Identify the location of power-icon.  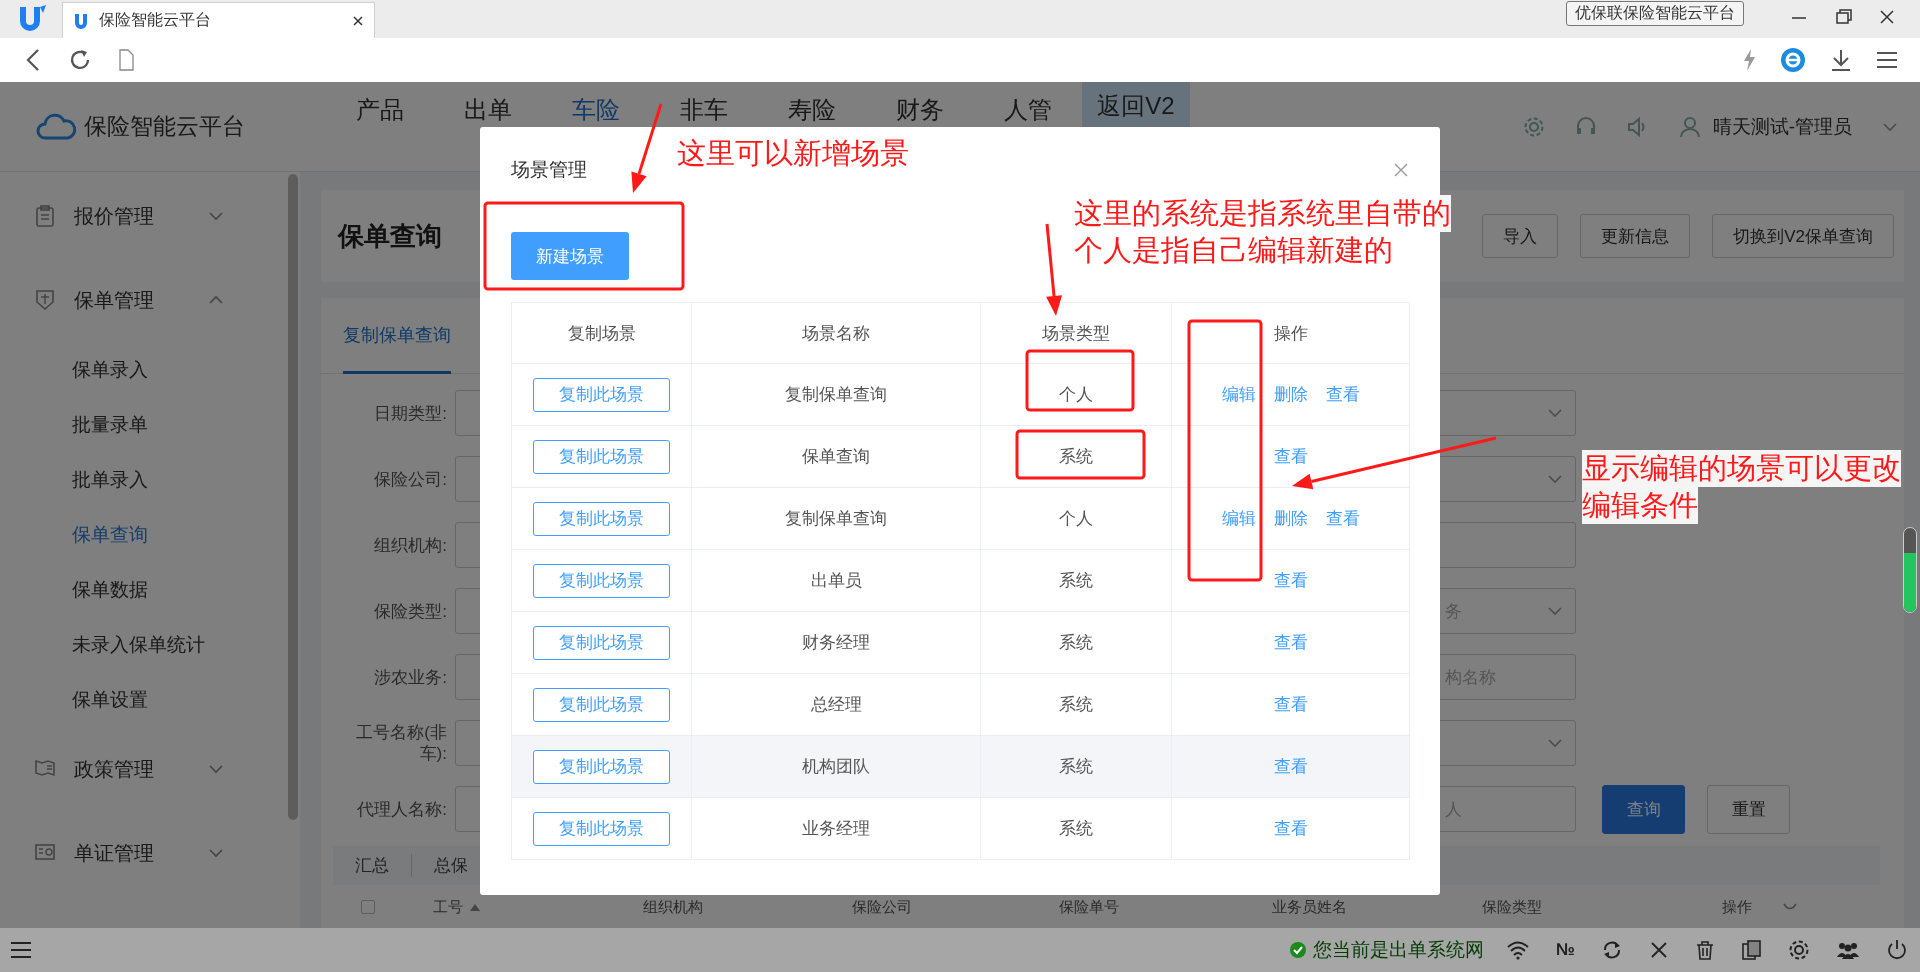
(1897, 950).